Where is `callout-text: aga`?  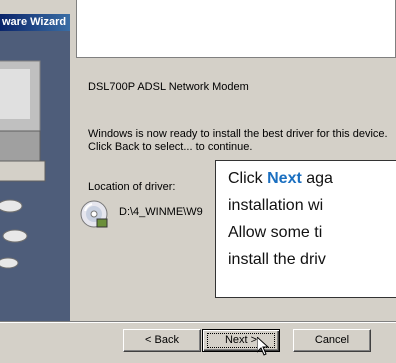
callout-text: aga is located at coordinates (317, 178).